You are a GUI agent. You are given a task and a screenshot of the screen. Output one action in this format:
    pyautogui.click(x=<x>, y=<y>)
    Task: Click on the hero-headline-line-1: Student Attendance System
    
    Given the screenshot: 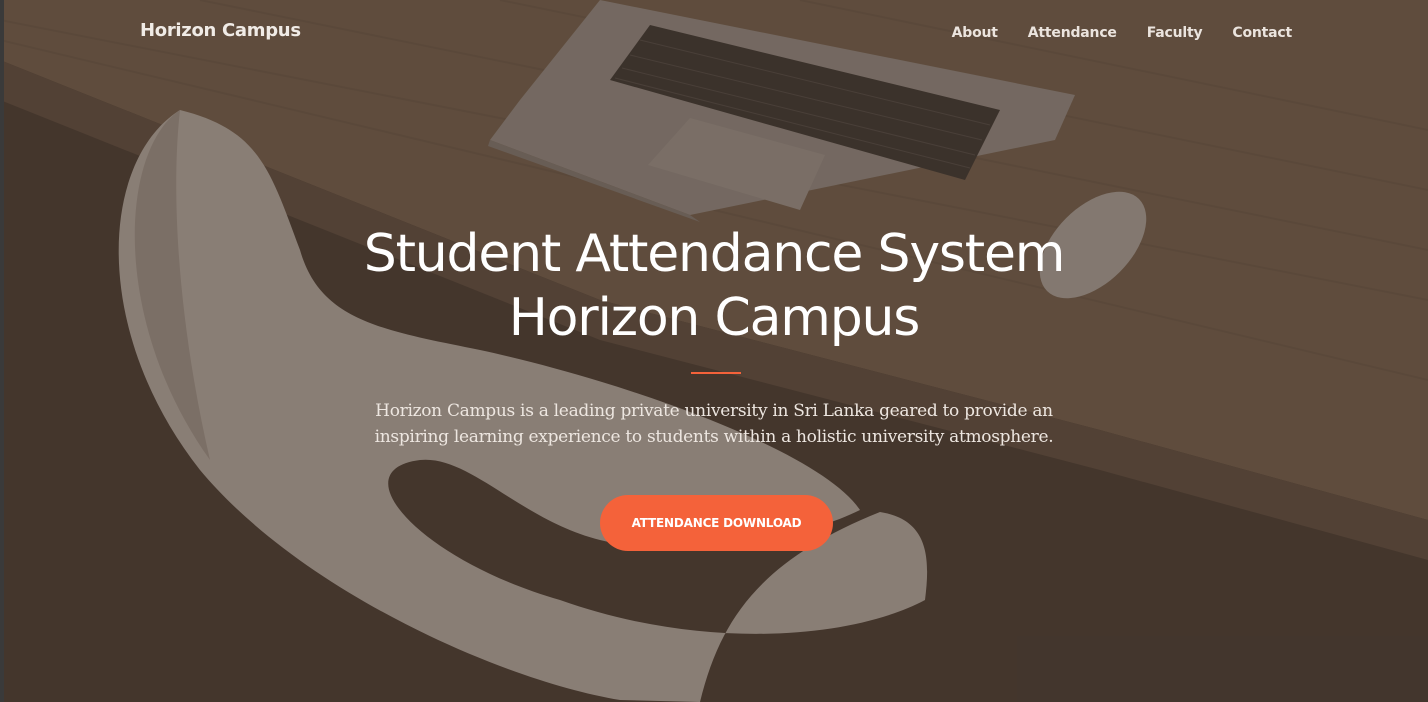 What is the action you would take?
    pyautogui.click(x=714, y=254)
    